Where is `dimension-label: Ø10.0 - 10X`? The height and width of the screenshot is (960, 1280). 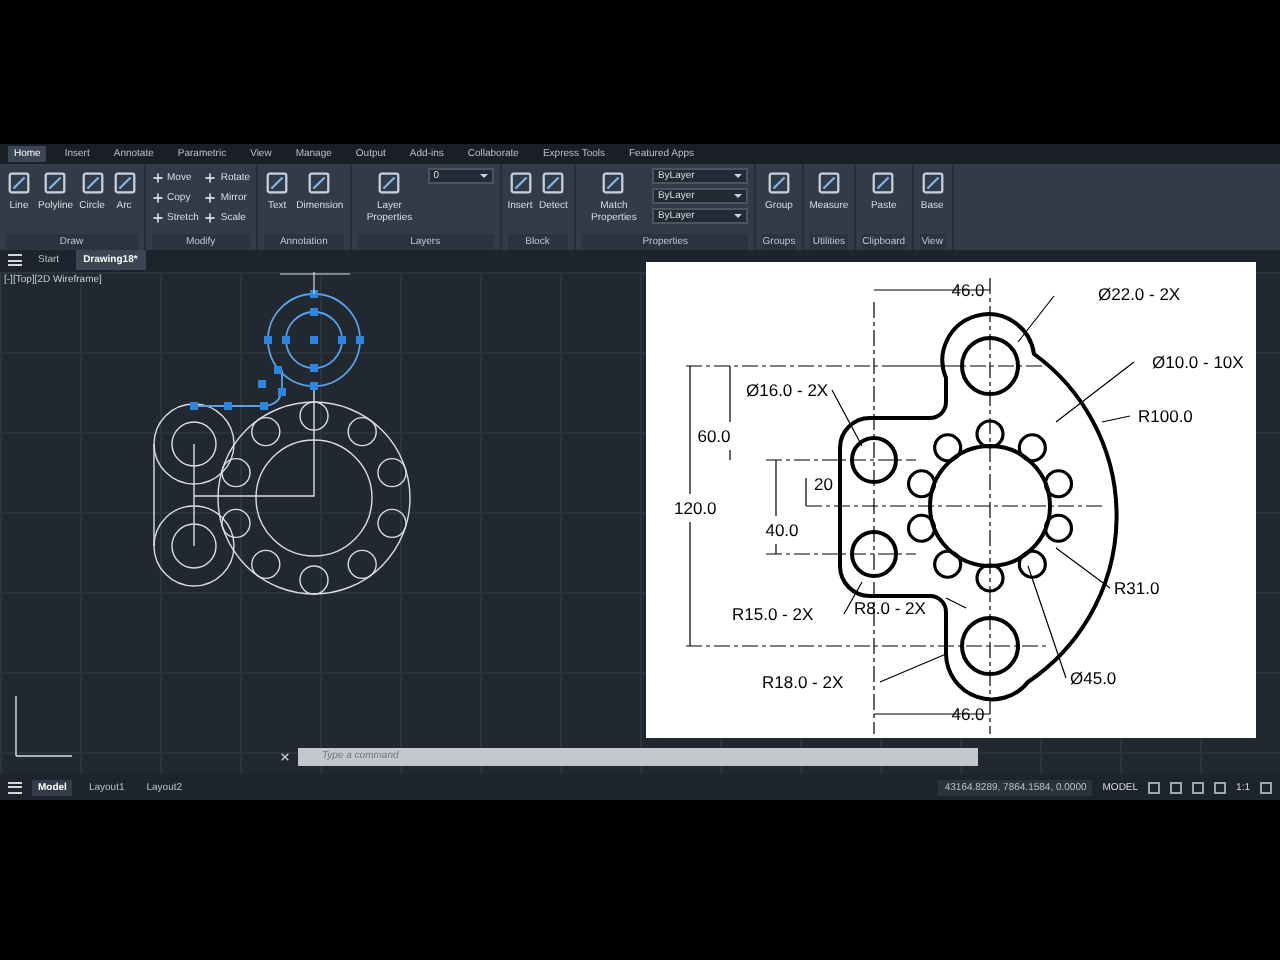
dimension-label: Ø10.0 - 10X is located at coordinates (1198, 361).